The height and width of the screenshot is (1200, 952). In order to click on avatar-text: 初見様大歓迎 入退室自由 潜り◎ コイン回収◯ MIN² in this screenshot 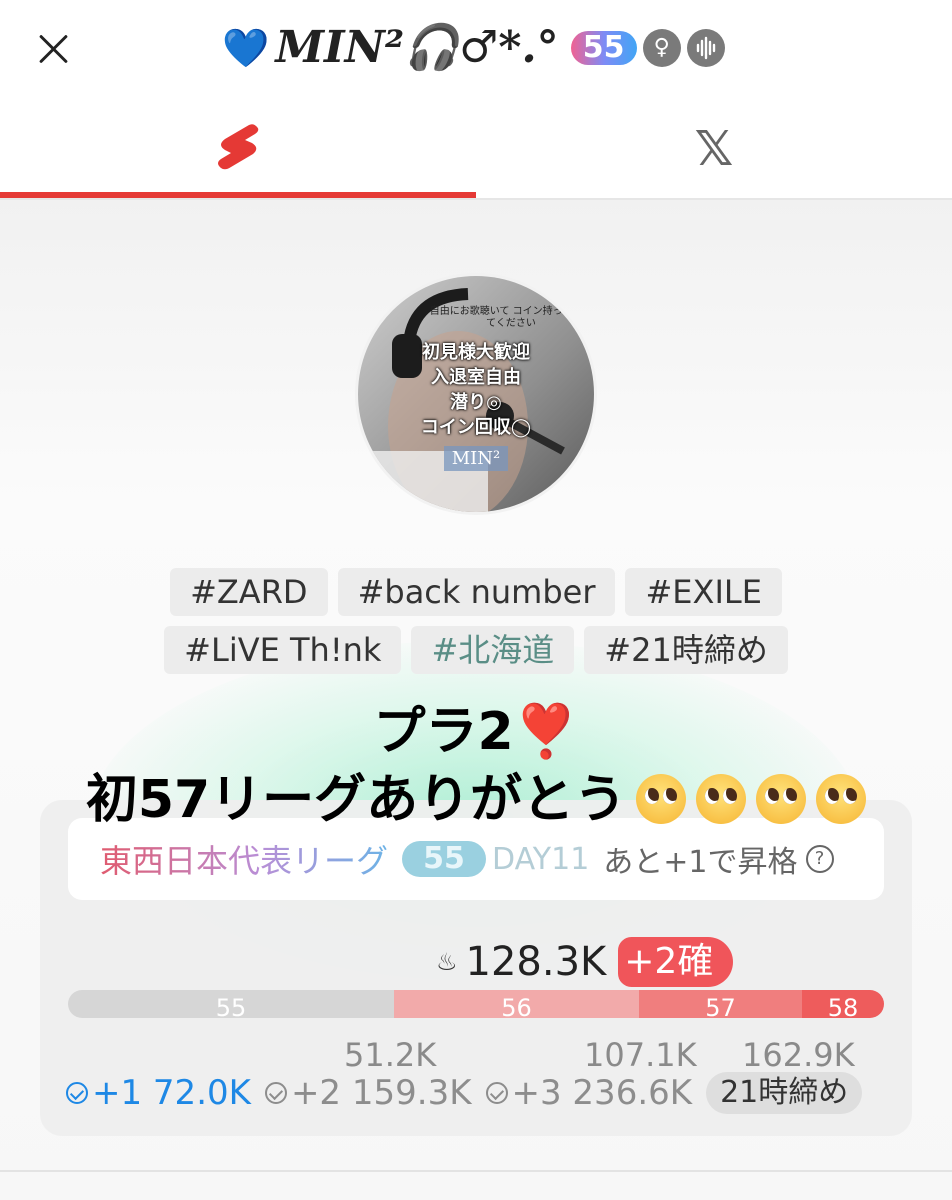, I will do `click(476, 405)`.